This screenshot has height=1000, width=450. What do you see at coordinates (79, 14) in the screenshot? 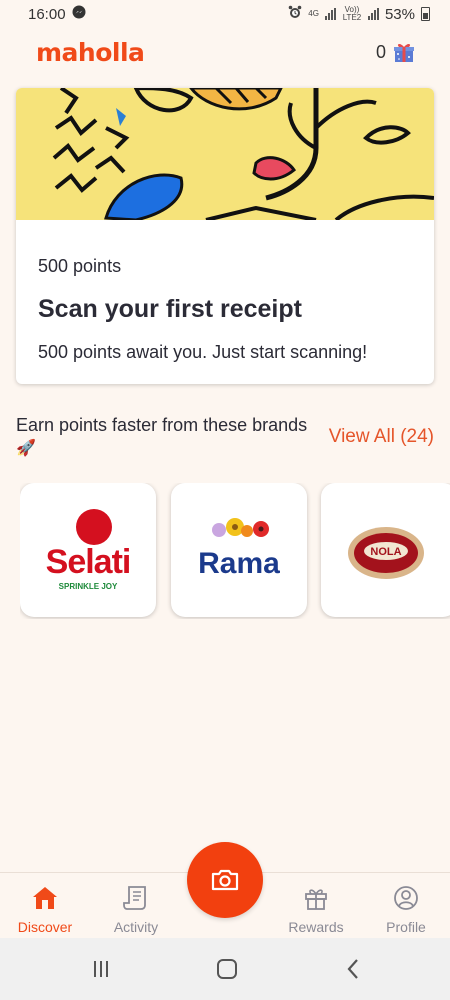
I see `messenger-icon` at bounding box center [79, 14].